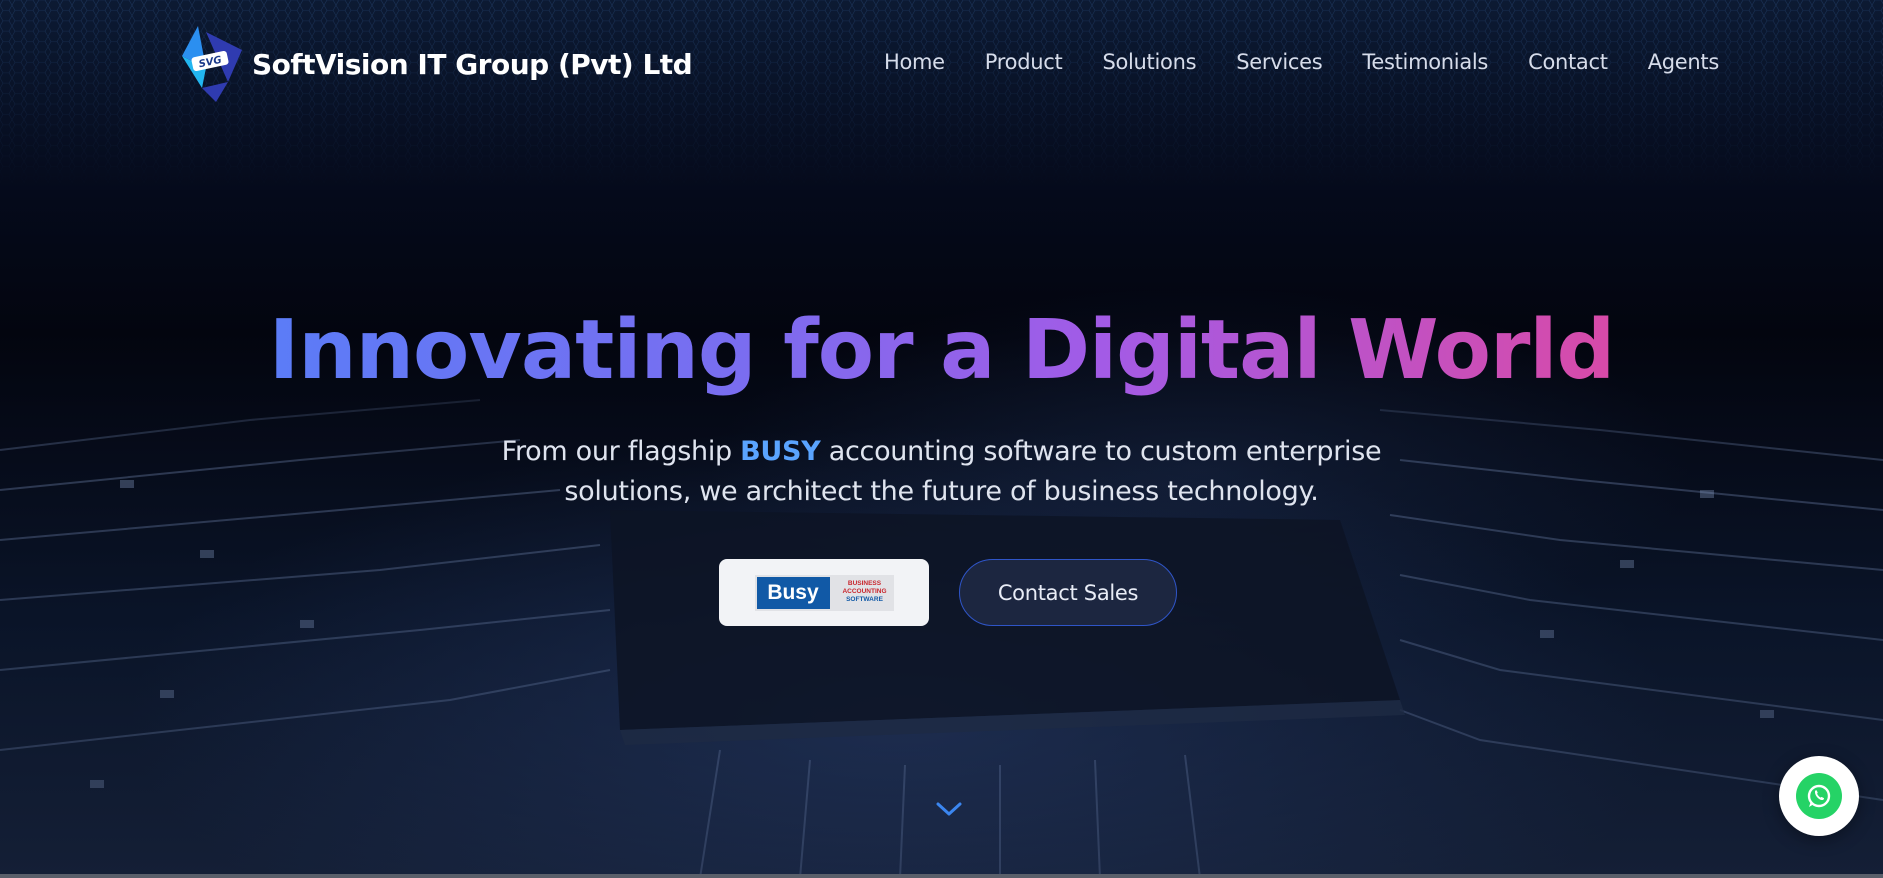 The height and width of the screenshot is (878, 1883). What do you see at coordinates (621, 451) in the screenshot?
I see `hero-subtitle-start: From our flagship` at bounding box center [621, 451].